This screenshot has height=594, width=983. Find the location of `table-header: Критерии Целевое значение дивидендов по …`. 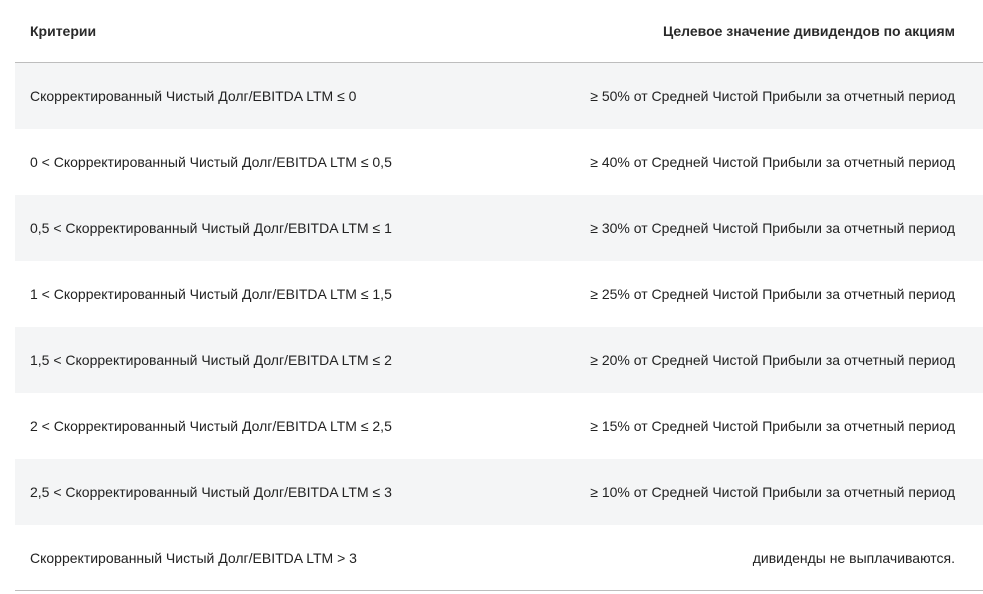

table-header: Критерии Целевое значение дивидендов по … is located at coordinates (499, 31).